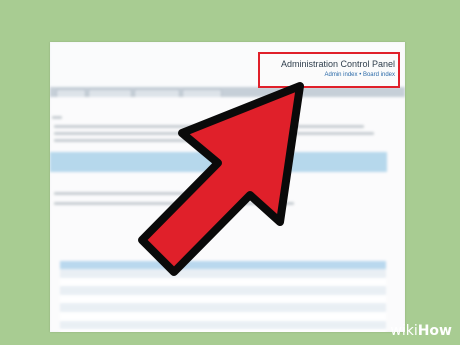 The width and height of the screenshot is (460, 345). Describe the element at coordinates (404, 331) in the screenshot. I see `watermark-wiki: wiki` at that location.